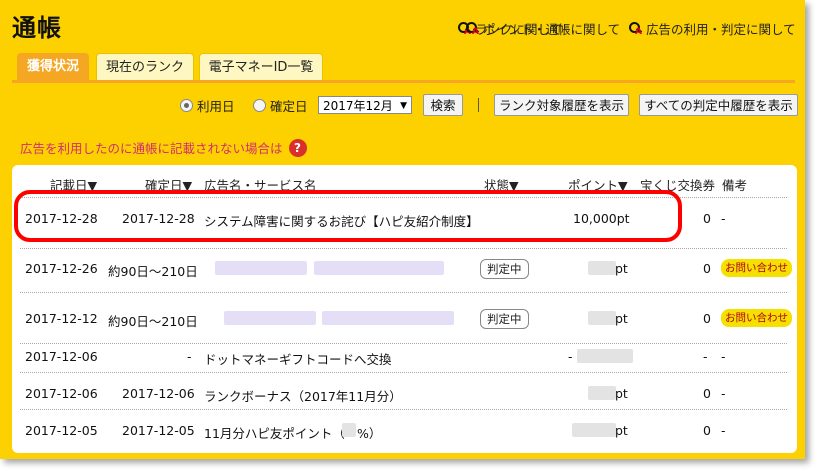  I want to click on ad-help-label: 広告の利用・判定に関して, so click(721, 29).